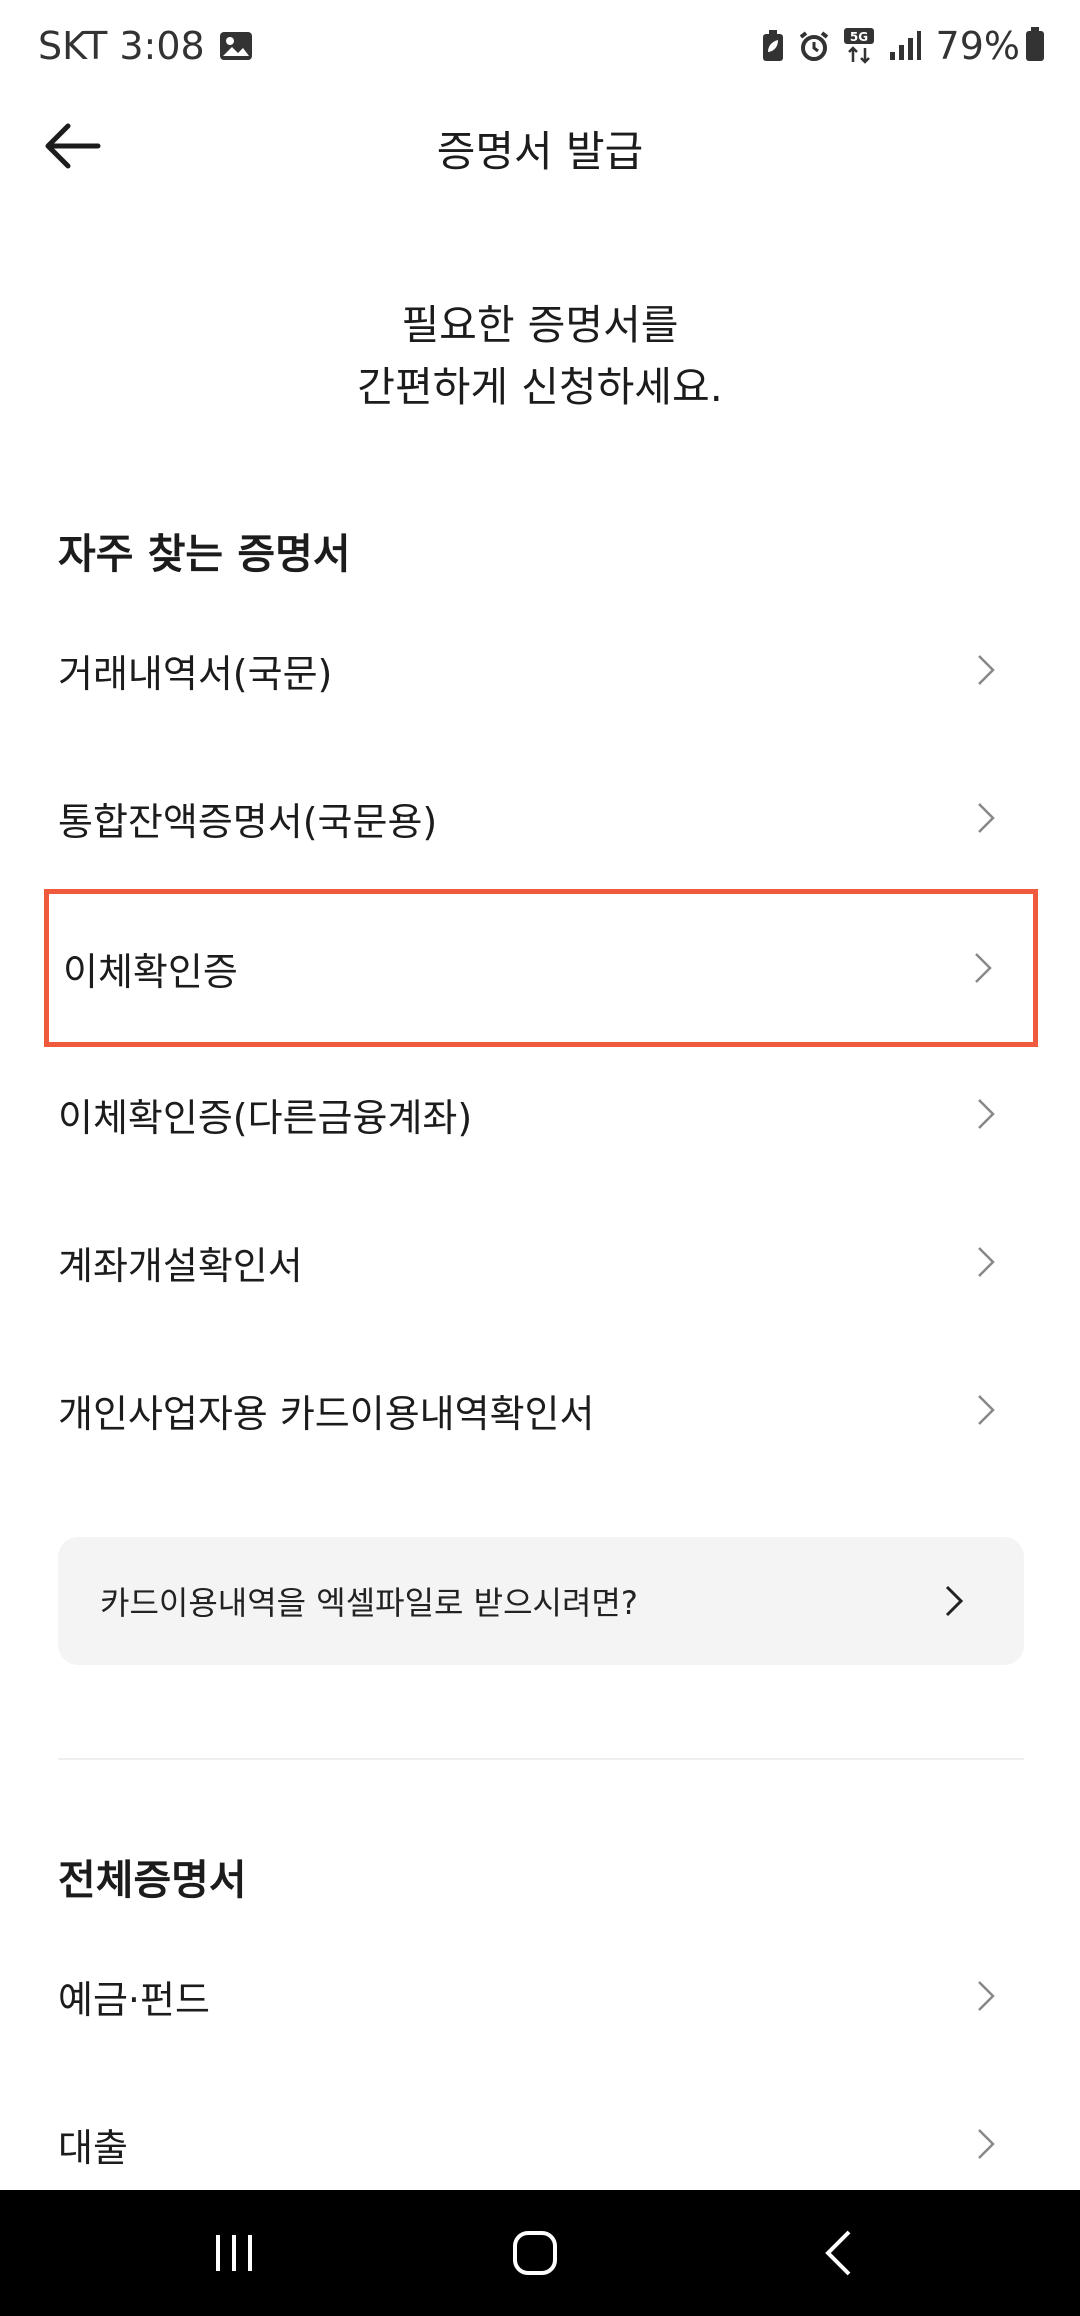 The image size is (1080, 2316). Describe the element at coordinates (369, 1603) in the screenshot. I see `banner-label: 카드이용내역을 엑셀파일로 받으시려면?` at that location.